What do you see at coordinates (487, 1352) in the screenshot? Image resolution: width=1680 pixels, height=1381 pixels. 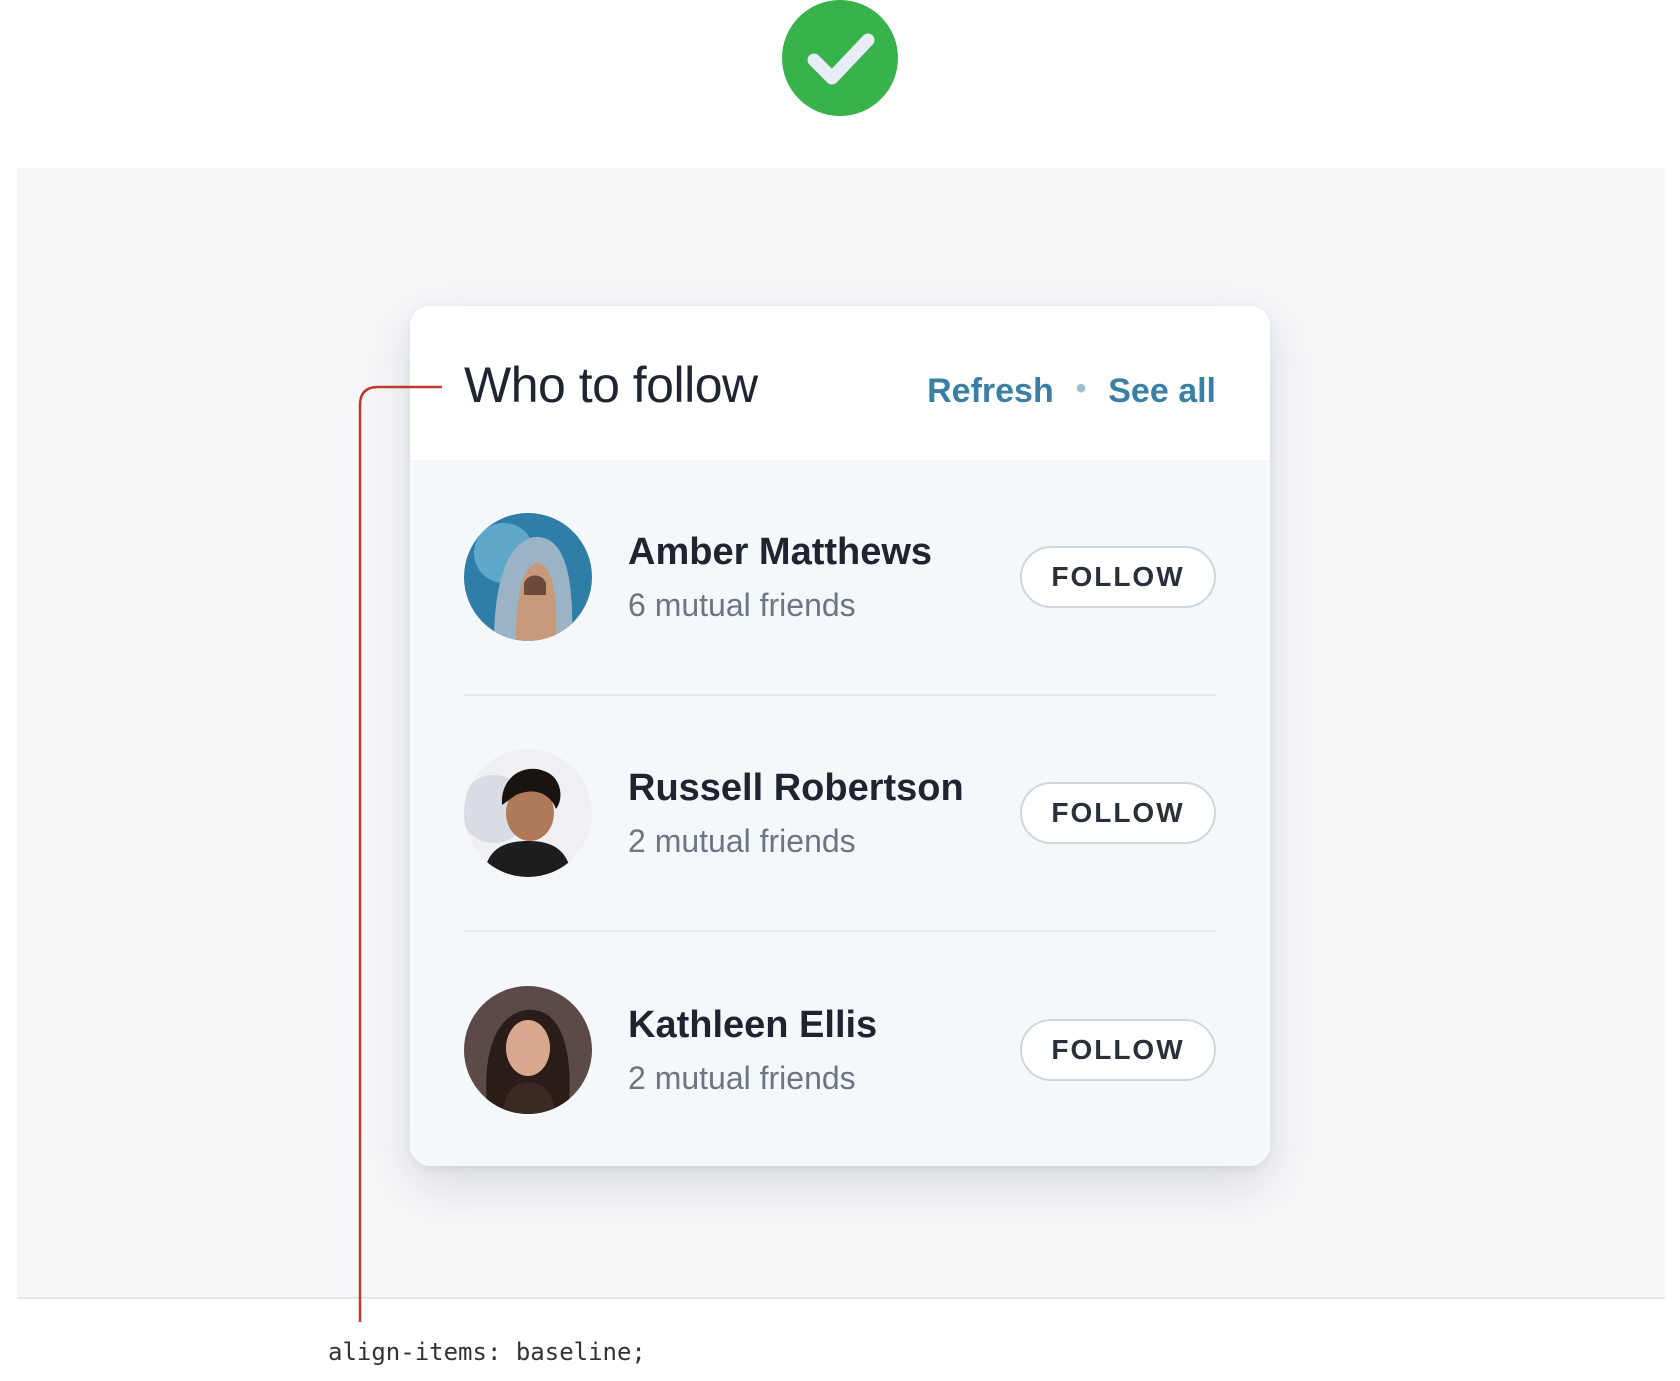 I see `code-caption: align-items: baseline;` at bounding box center [487, 1352].